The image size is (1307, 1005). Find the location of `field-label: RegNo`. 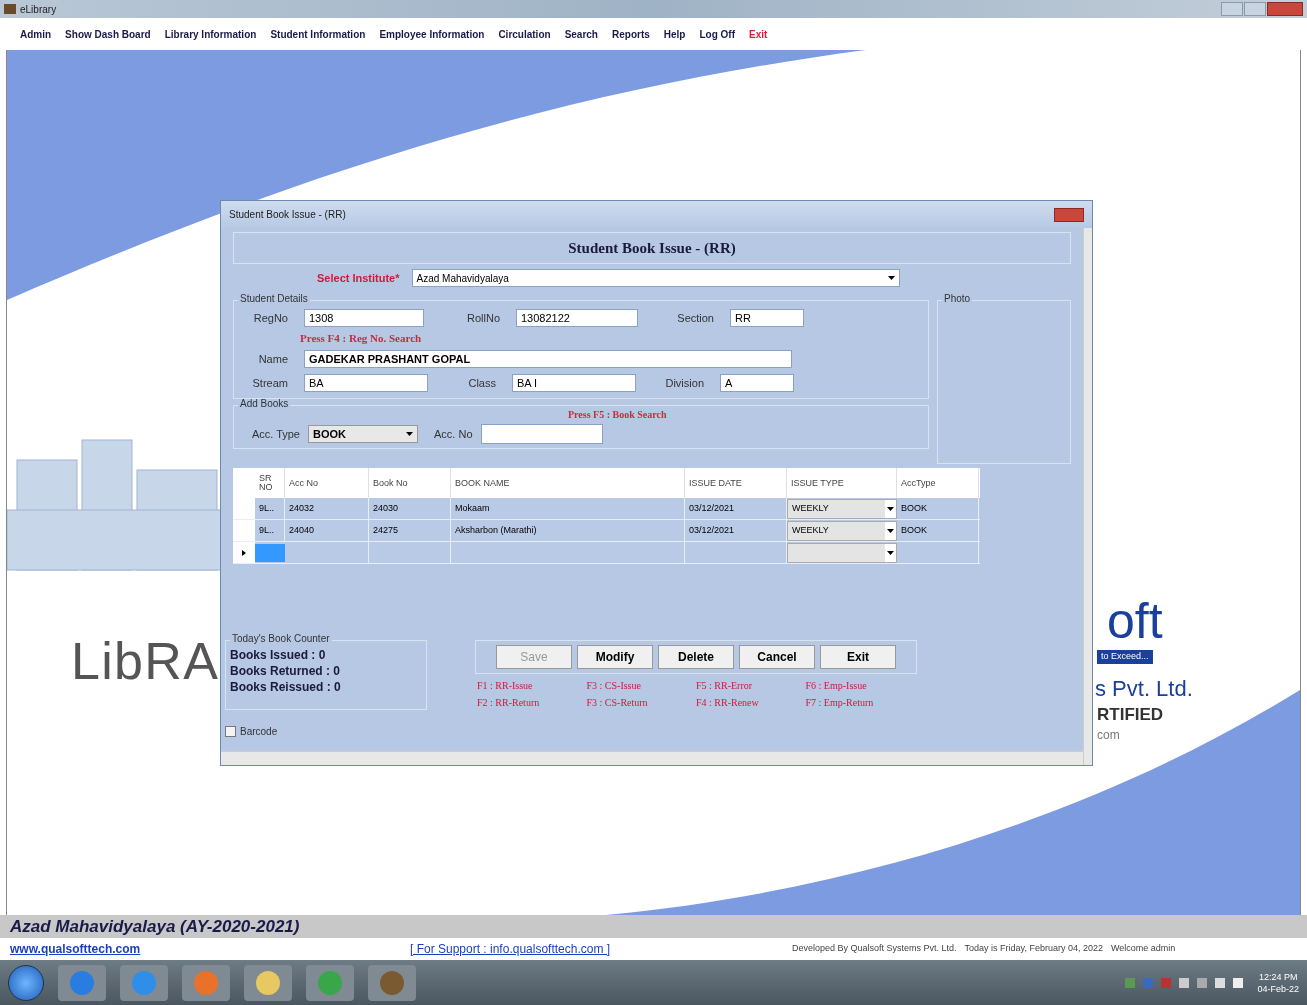

field-label: RegNo is located at coordinates (270, 318).